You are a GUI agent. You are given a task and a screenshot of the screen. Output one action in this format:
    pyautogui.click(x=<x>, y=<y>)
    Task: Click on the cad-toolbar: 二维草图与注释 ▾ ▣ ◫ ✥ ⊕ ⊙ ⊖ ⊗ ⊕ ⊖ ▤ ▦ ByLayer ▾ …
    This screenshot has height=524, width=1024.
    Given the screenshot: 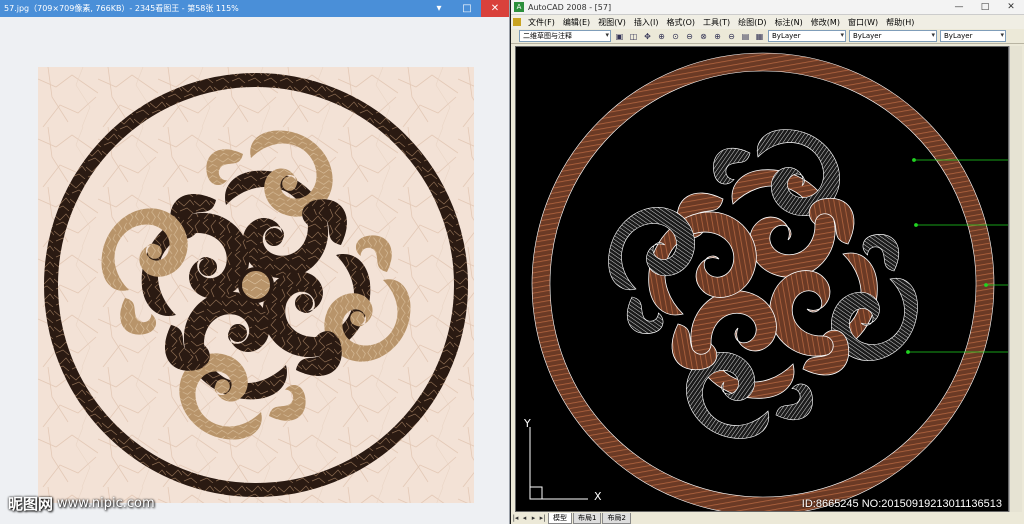 What is the action you would take?
    pyautogui.click(x=767, y=36)
    